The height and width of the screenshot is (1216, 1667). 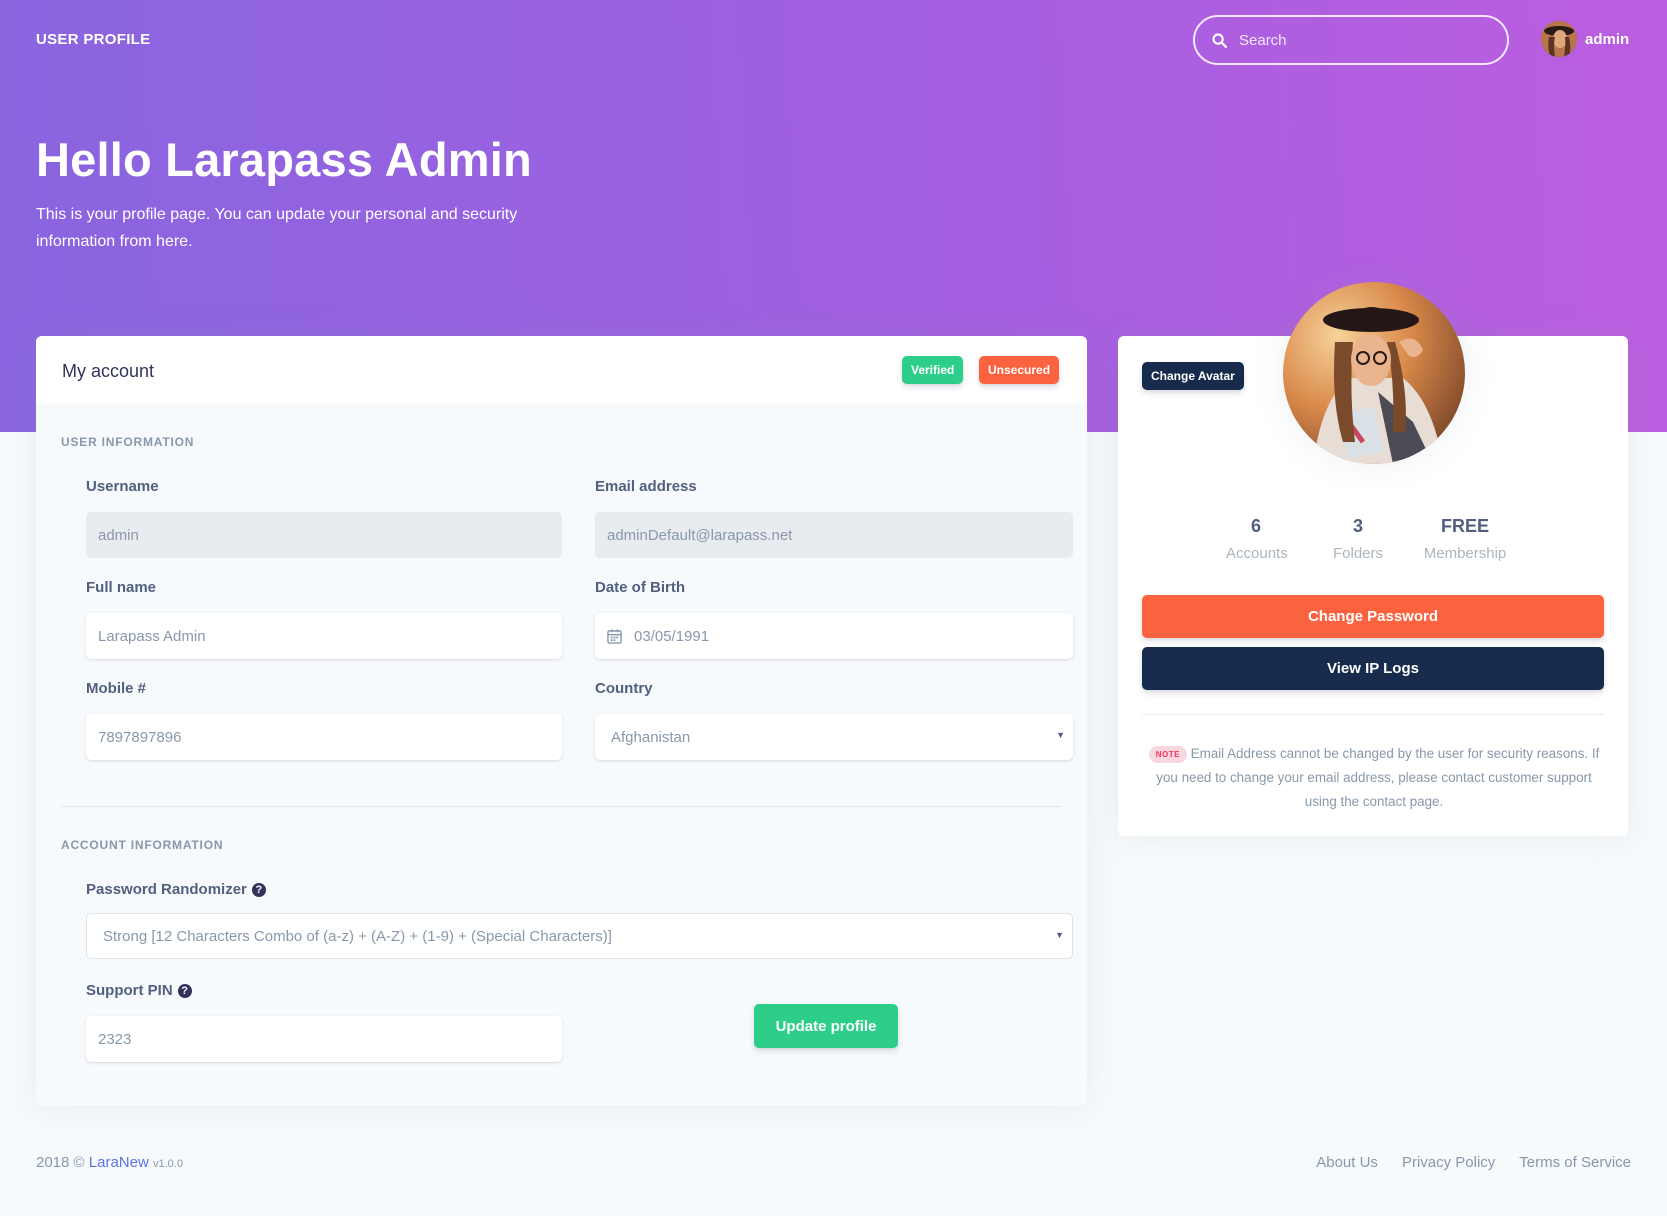 I want to click on stat-label: Accounts, so click(x=1257, y=553).